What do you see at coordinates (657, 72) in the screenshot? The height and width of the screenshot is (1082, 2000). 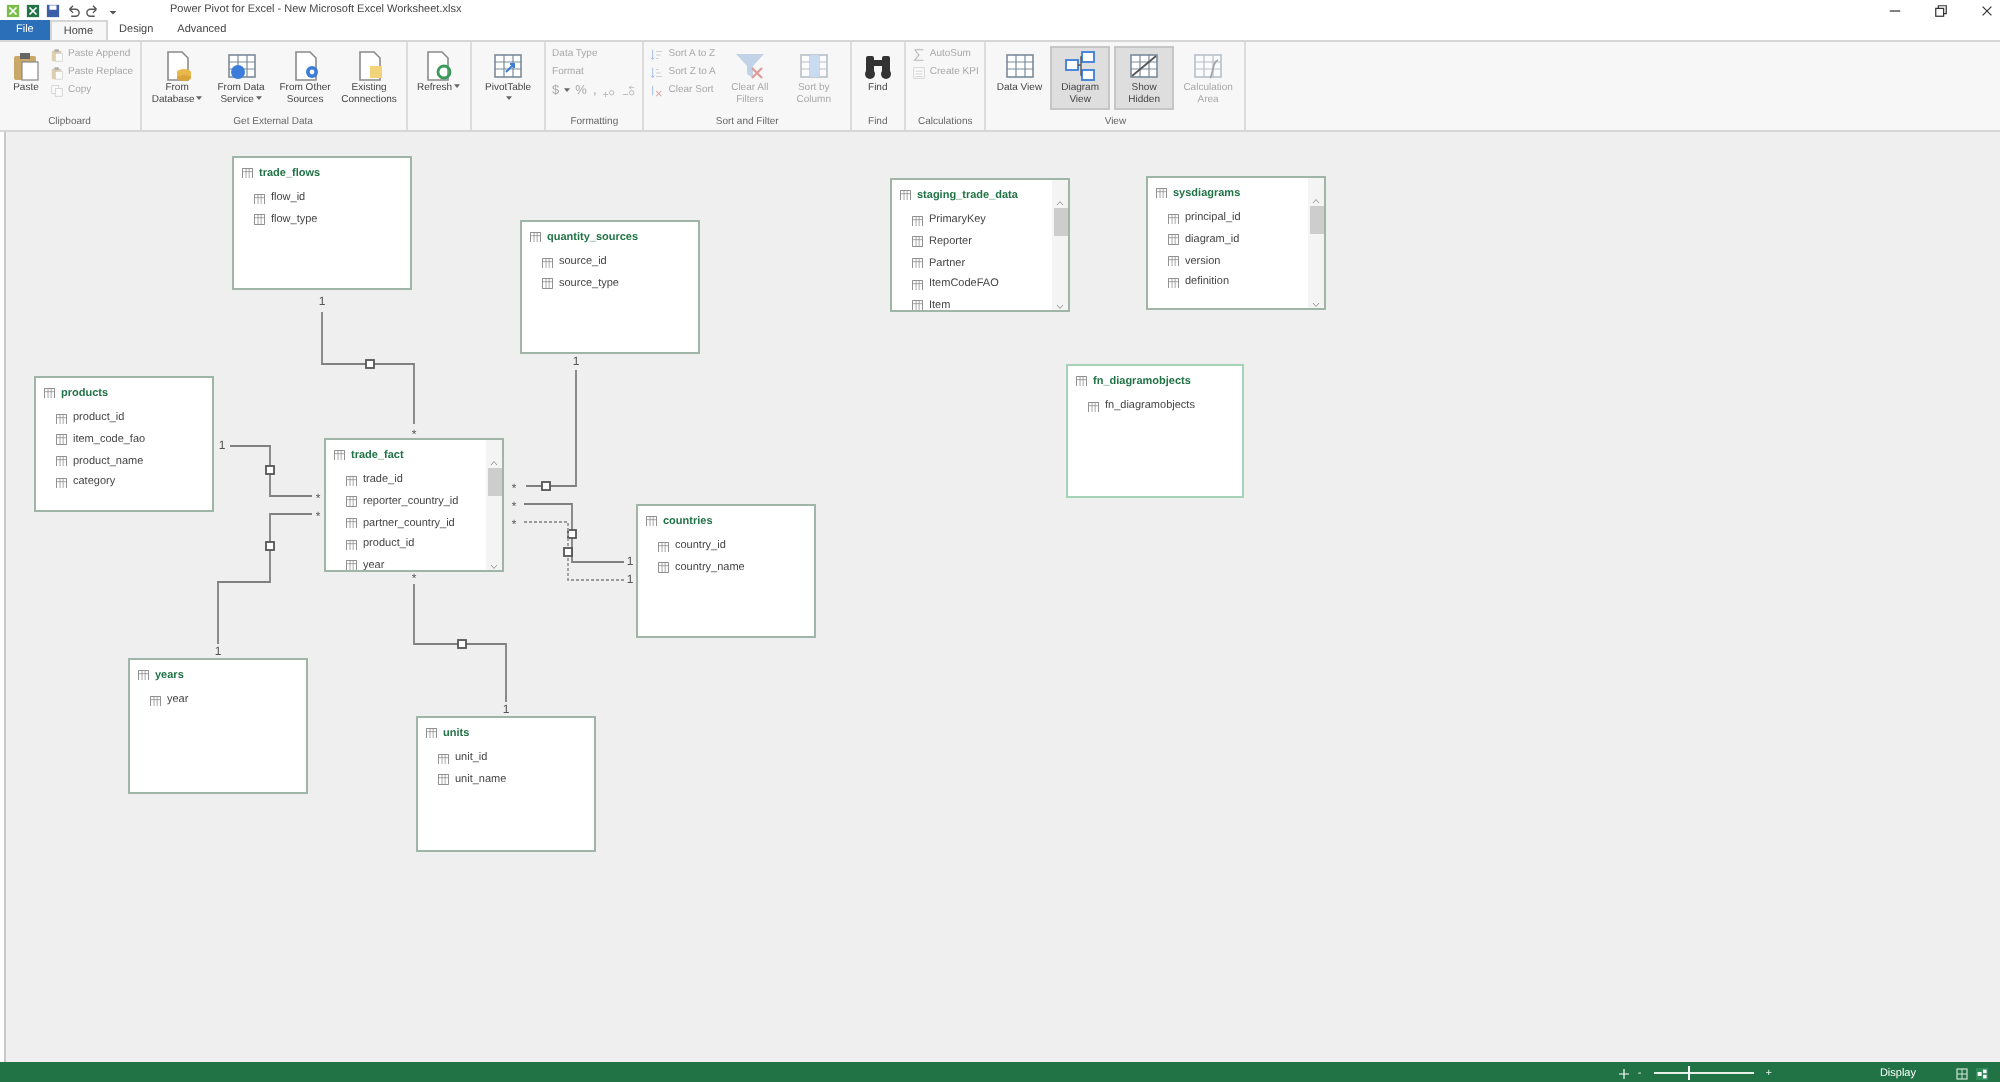 I see `sort-descending-icon` at bounding box center [657, 72].